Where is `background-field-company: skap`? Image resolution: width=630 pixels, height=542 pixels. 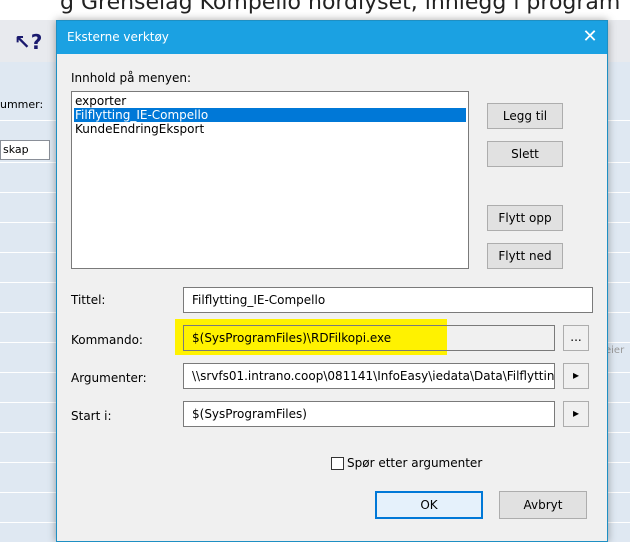 background-field-company: skap is located at coordinates (25, 150).